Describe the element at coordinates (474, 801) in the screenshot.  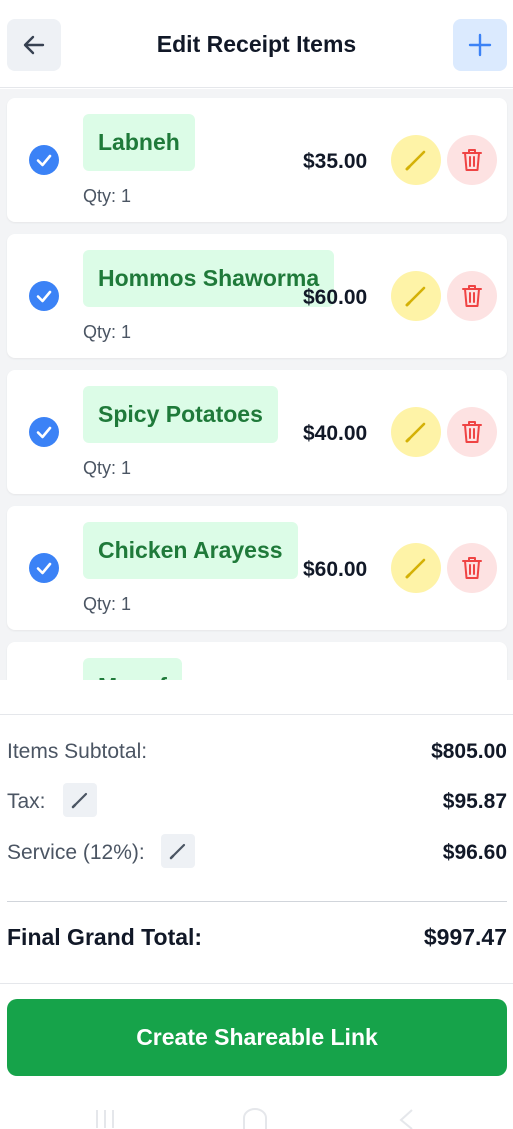
I see `tax-value: $95.87` at that location.